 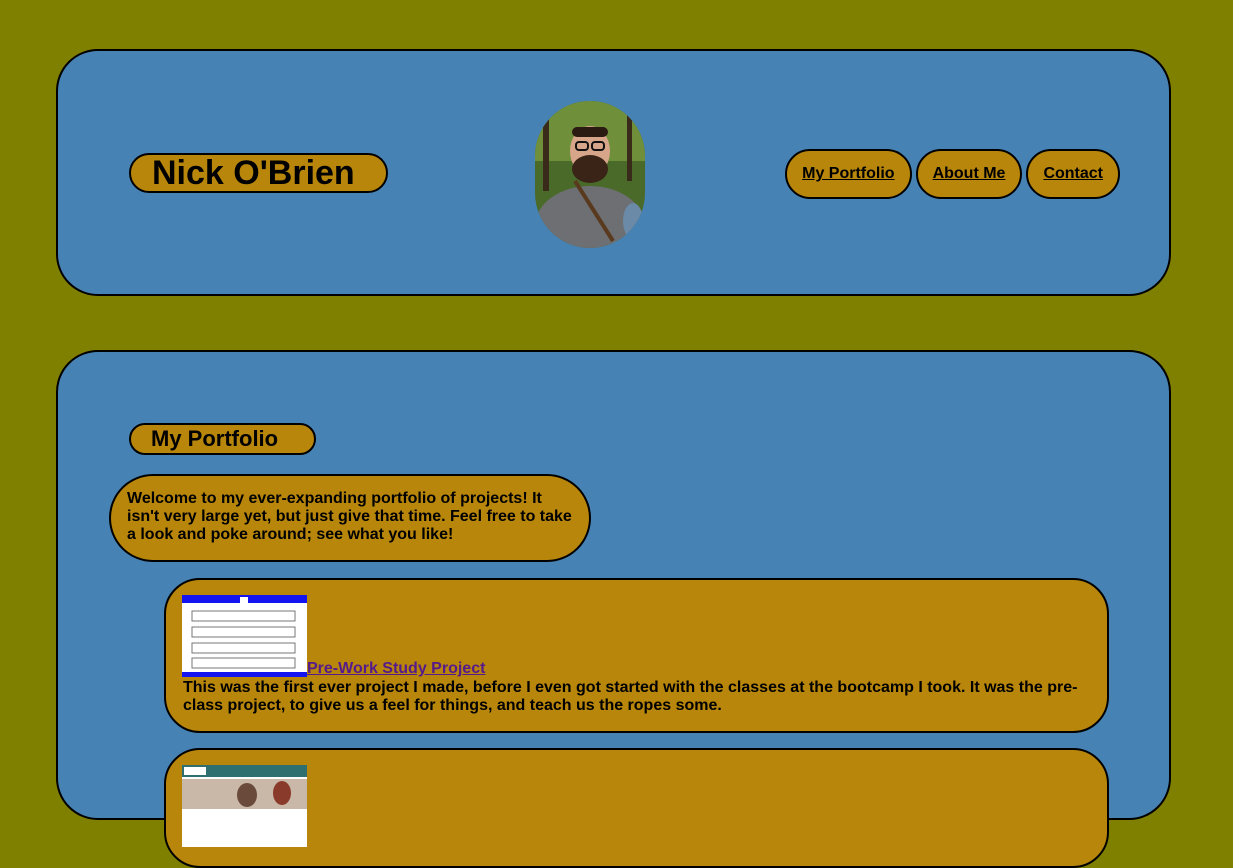 I want to click on avatar, so click(x=590, y=174).